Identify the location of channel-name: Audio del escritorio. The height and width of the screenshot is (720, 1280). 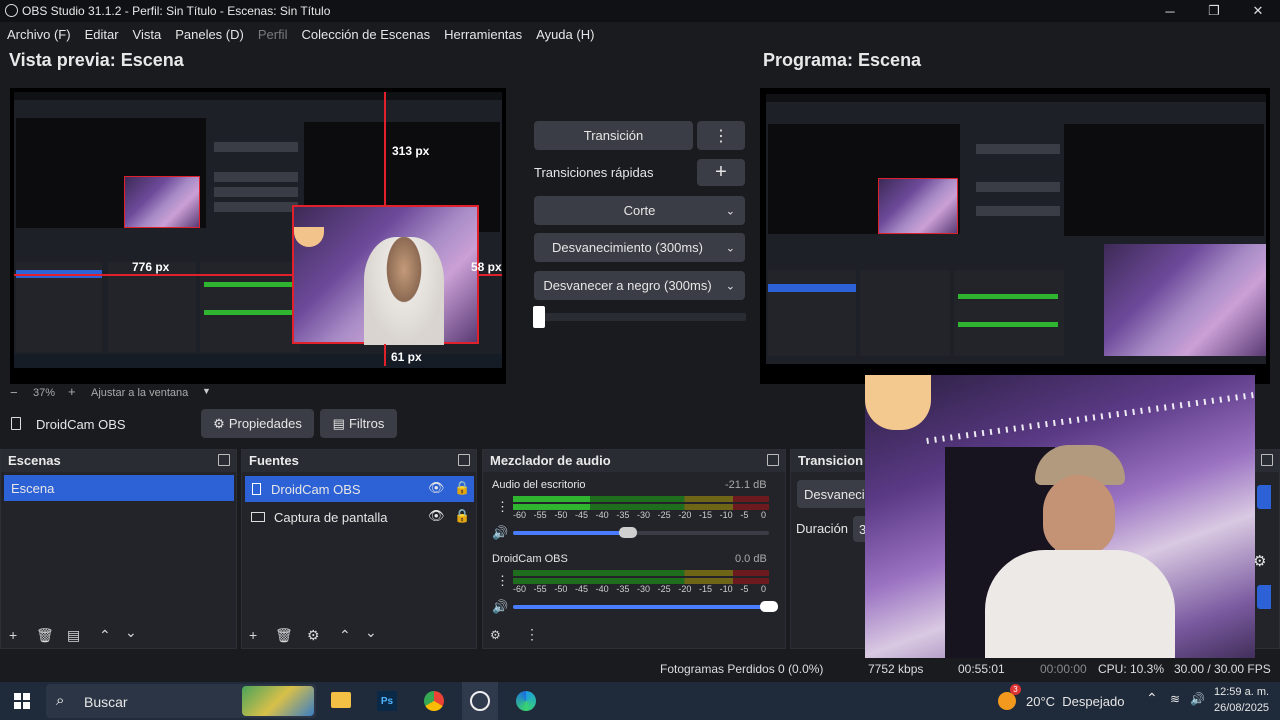
(539, 485).